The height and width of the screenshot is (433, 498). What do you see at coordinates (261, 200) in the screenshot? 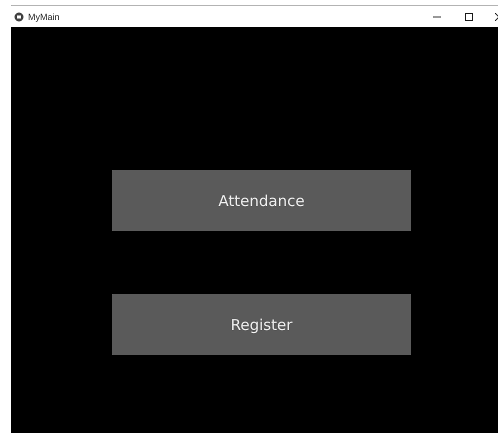
I see `menu-button: Attendance` at bounding box center [261, 200].